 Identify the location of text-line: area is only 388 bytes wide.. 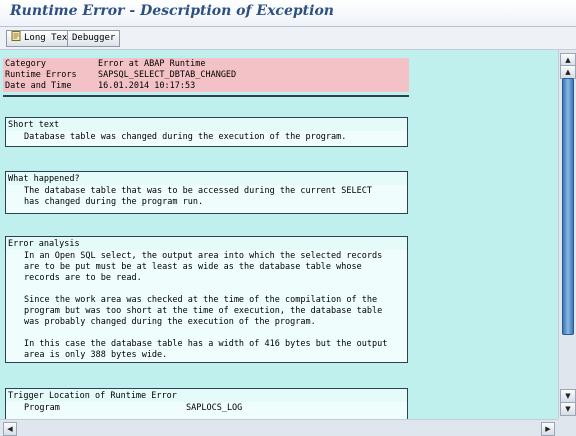
(96, 355).